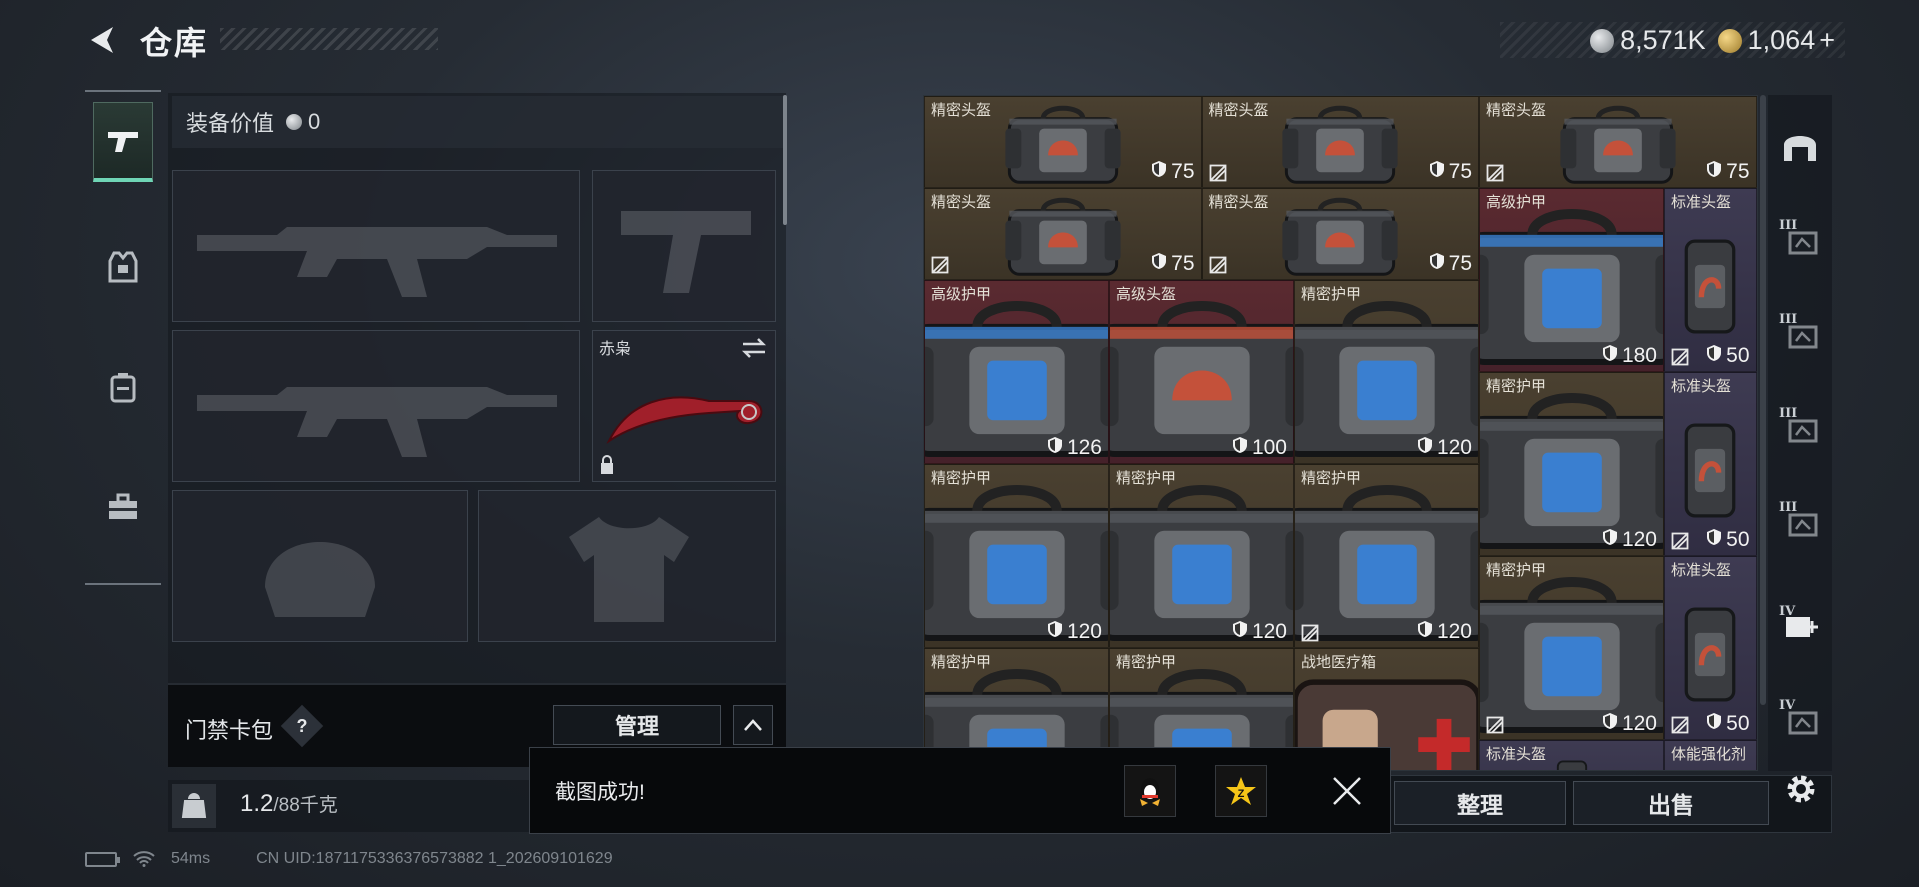  What do you see at coordinates (1729, 41) in the screenshot?
I see `gold-coin-icon` at bounding box center [1729, 41].